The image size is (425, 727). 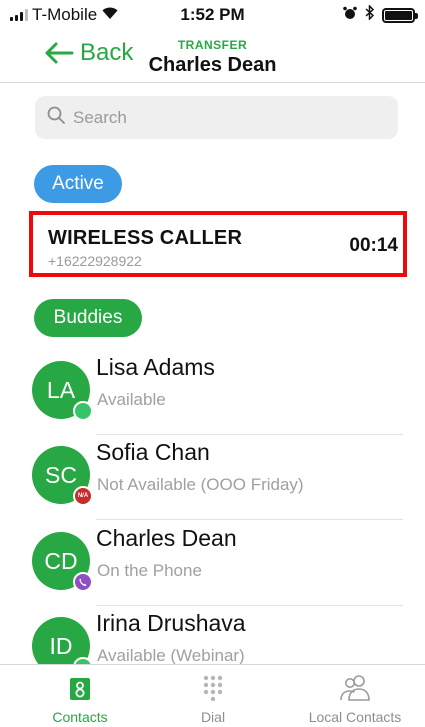 What do you see at coordinates (200, 484) in the screenshot?
I see `buddy-status: Not Available (OOO Friday)` at bounding box center [200, 484].